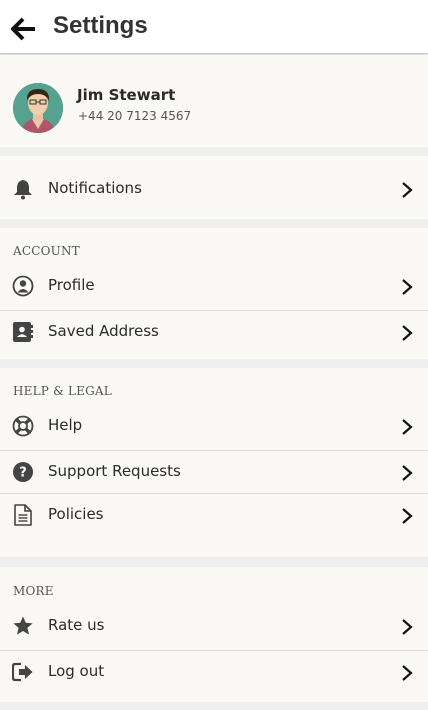 Image resolution: width=428 pixels, height=710 pixels. I want to click on question-circle-icon: ?, so click(23, 472).